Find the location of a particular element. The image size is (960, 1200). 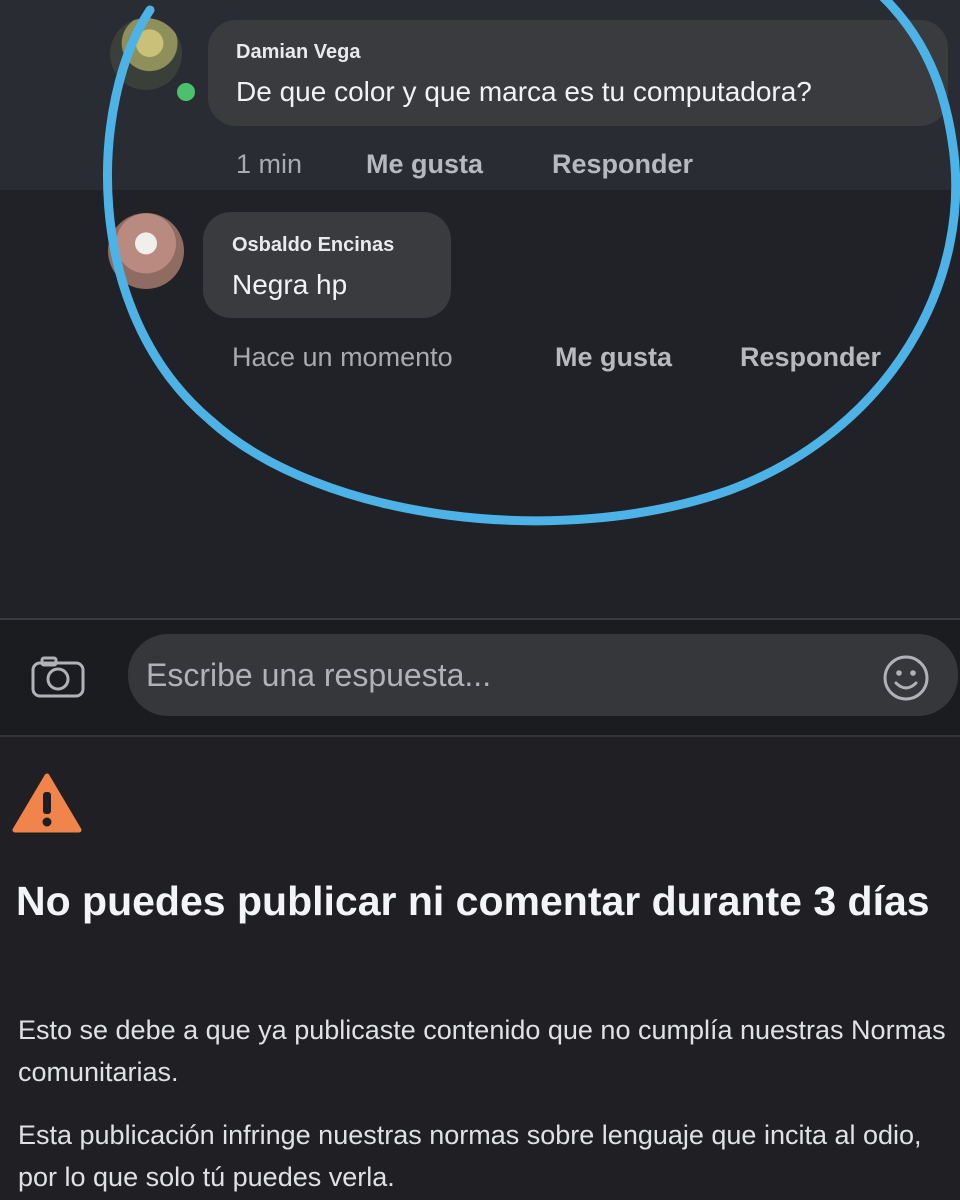

reply-input is located at coordinates (543, 675).